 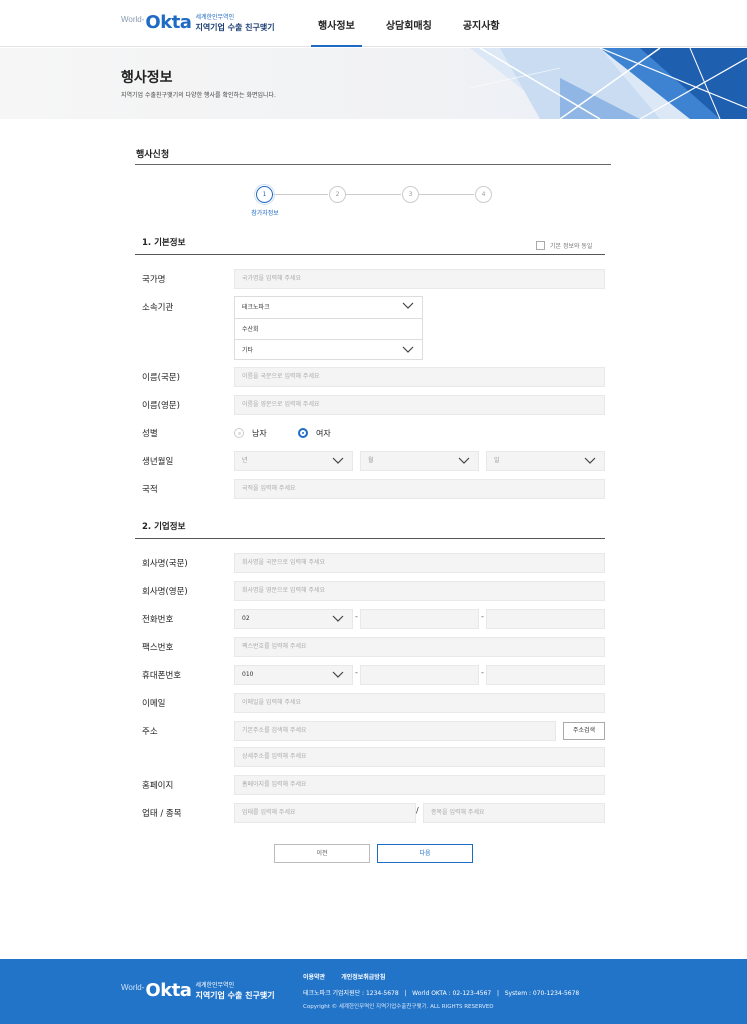 I want to click on business-item-input: 종목을 입력해 주세요, so click(x=514, y=813).